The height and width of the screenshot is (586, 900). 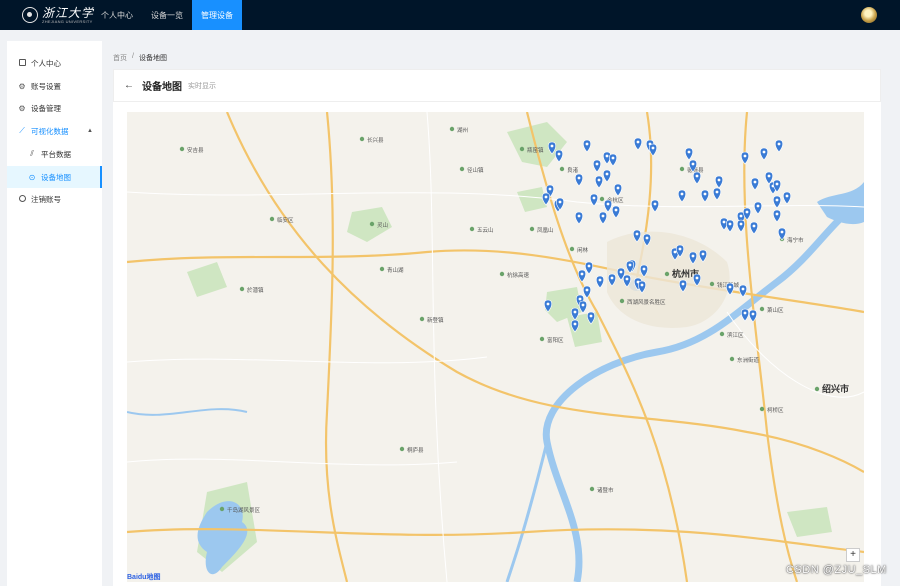 What do you see at coordinates (573, 170) in the screenshot?
I see `map-place-label: 良渚` at bounding box center [573, 170].